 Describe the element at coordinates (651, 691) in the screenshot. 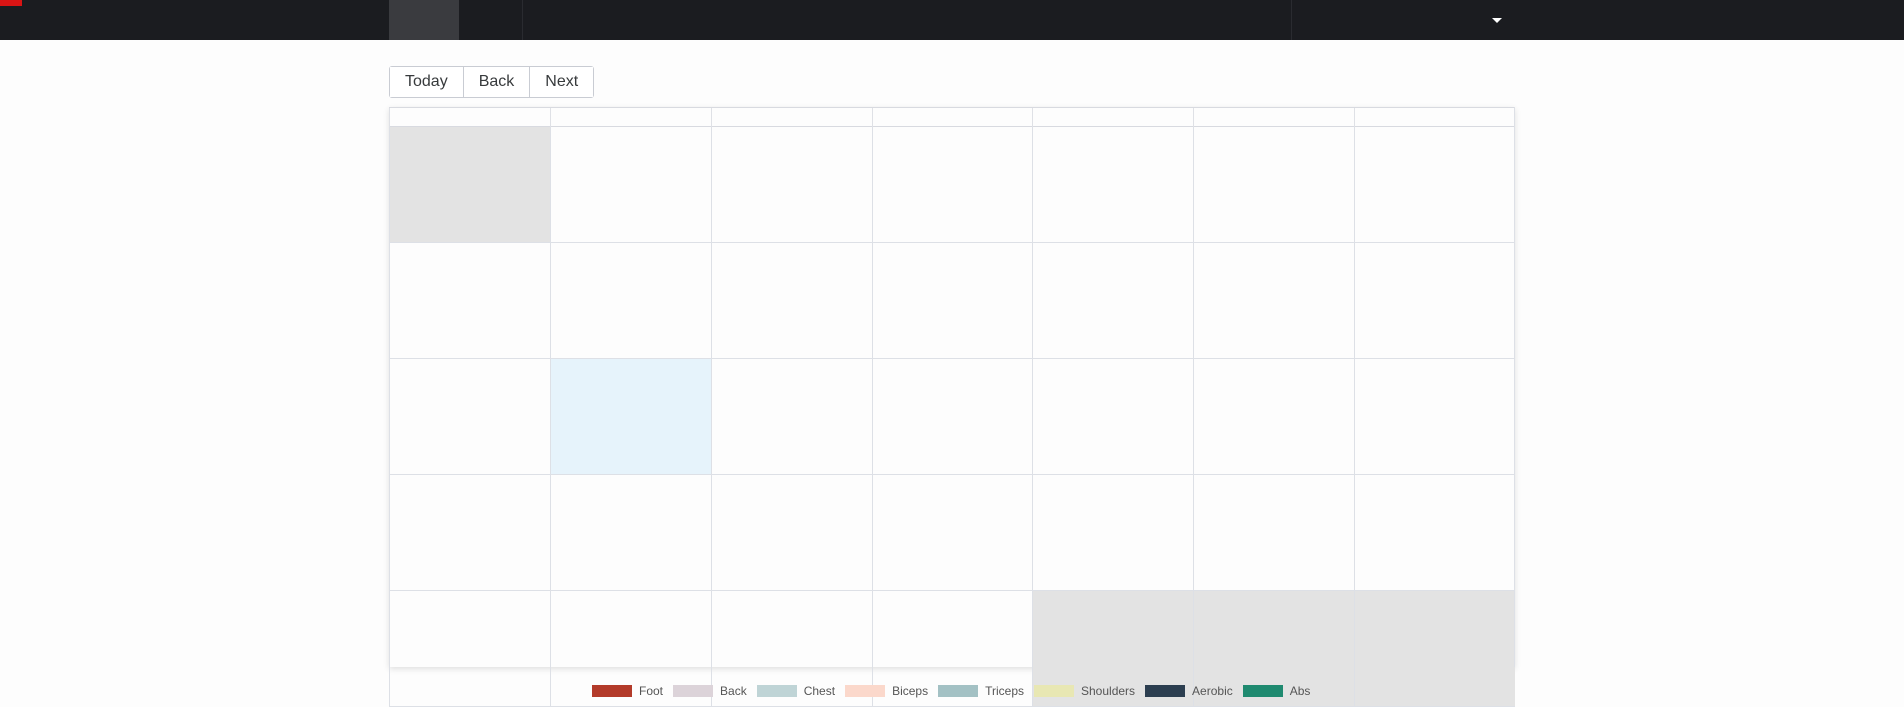

I see `legend-label: Foot` at that location.